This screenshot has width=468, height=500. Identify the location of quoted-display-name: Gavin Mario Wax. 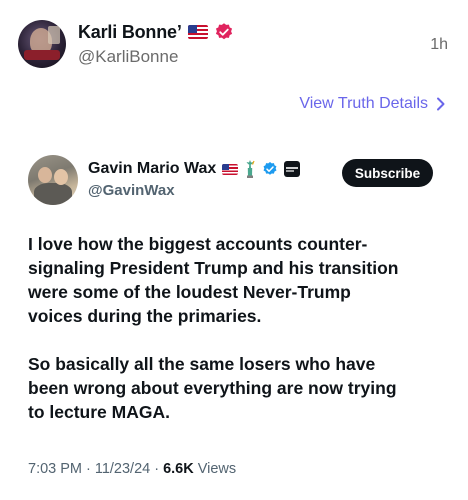
(152, 169).